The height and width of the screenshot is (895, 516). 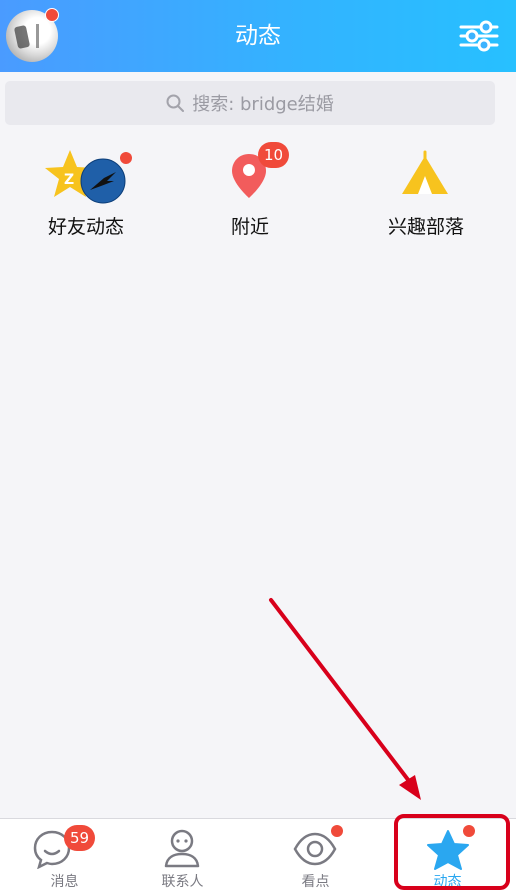 I want to click on star-icon, so click(x=448, y=850).